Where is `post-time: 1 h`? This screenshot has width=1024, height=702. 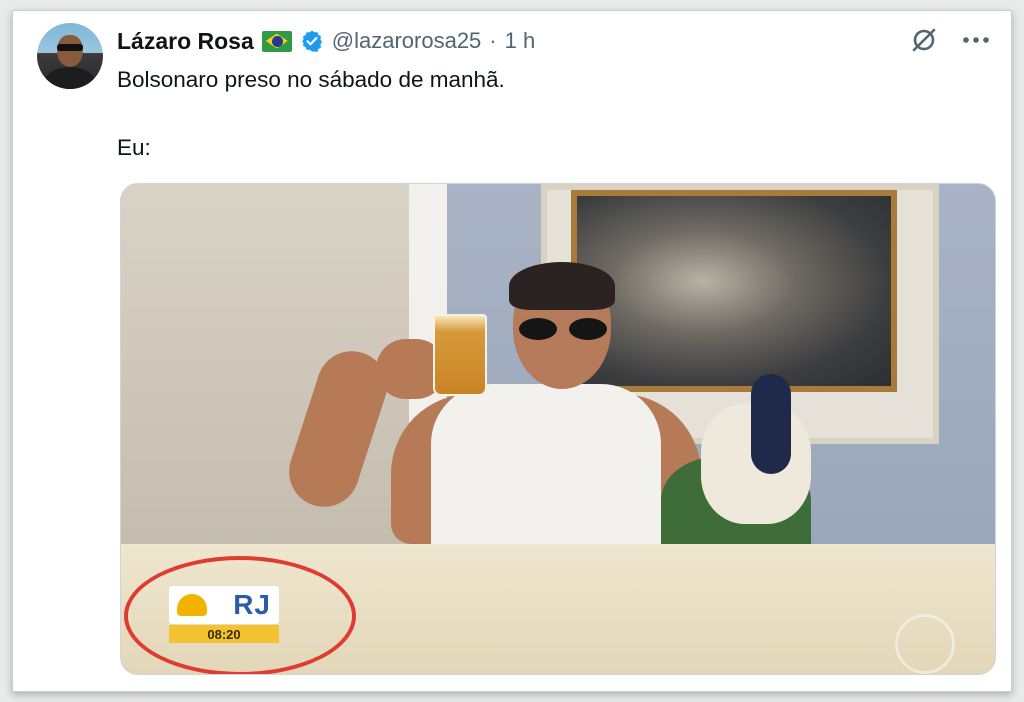
post-time: 1 h is located at coordinates (520, 41).